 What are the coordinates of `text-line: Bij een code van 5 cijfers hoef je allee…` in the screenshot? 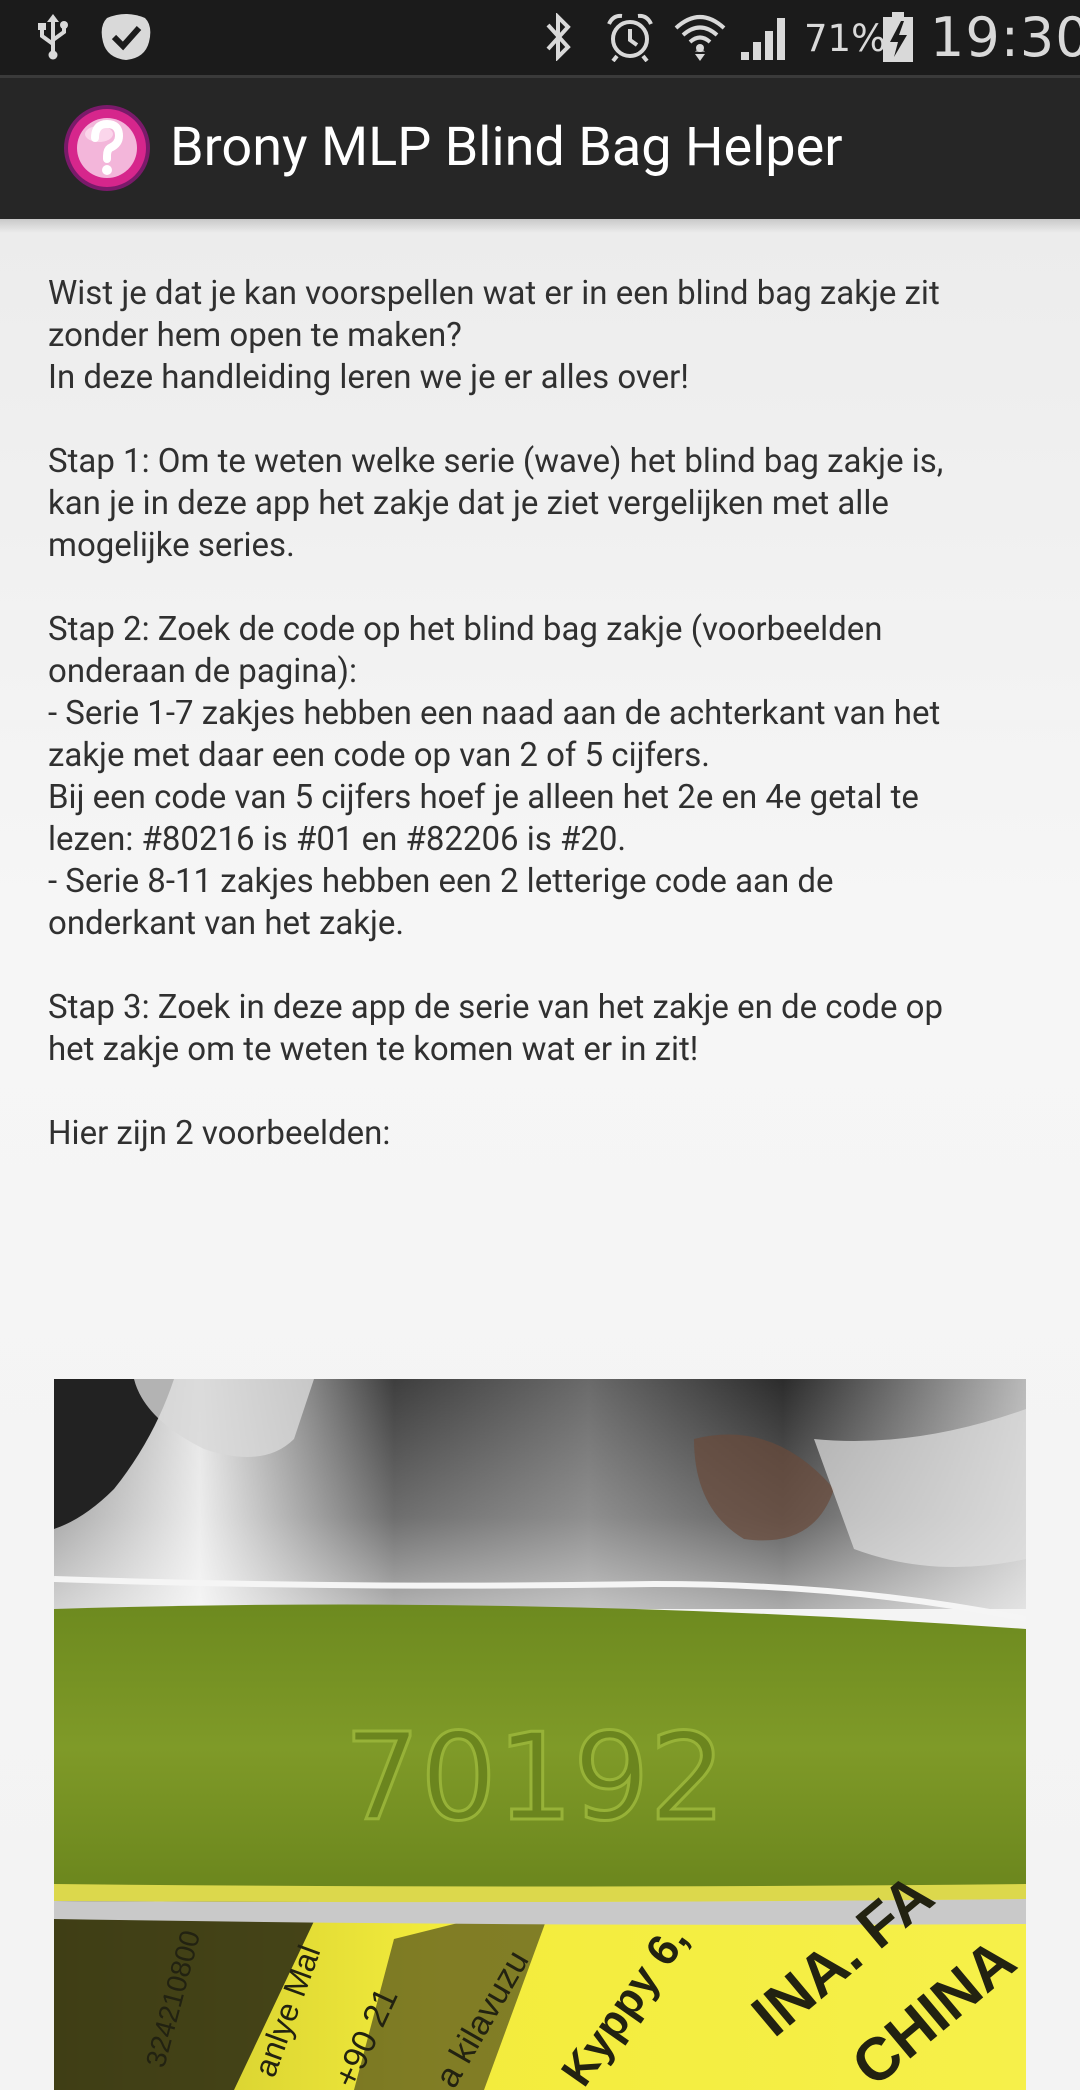 It's located at (483, 797).